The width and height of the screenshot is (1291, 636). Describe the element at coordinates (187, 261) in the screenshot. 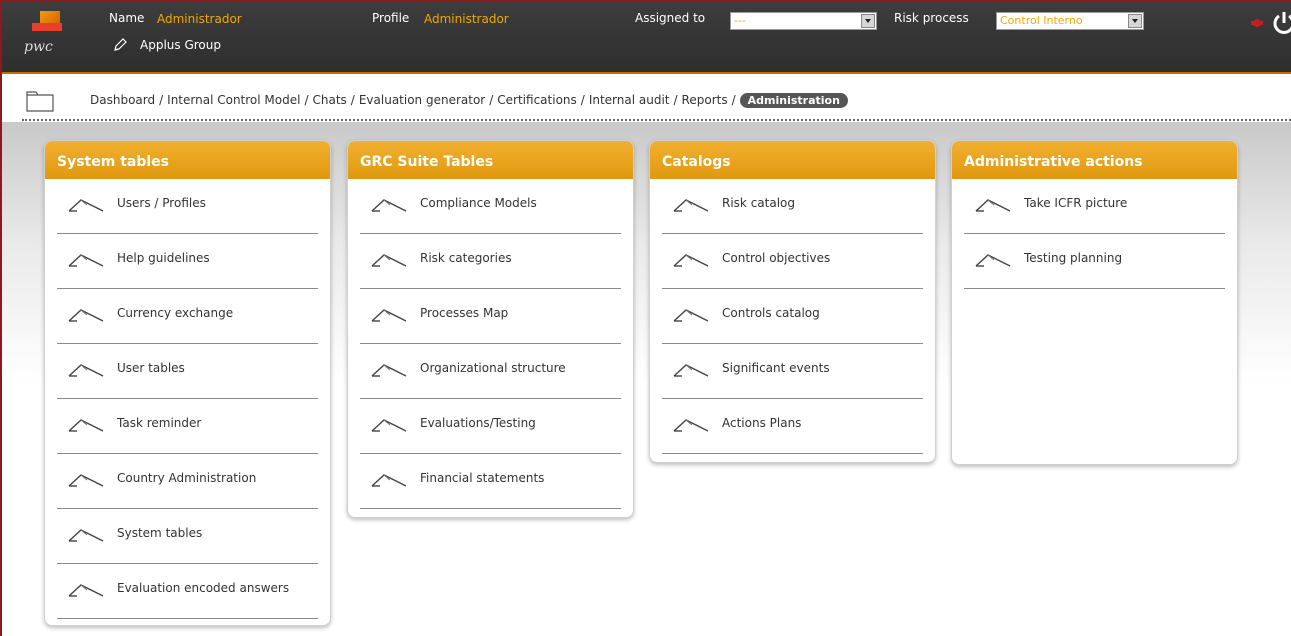

I see `menu-item-help-guidelines: Help guidelines` at that location.